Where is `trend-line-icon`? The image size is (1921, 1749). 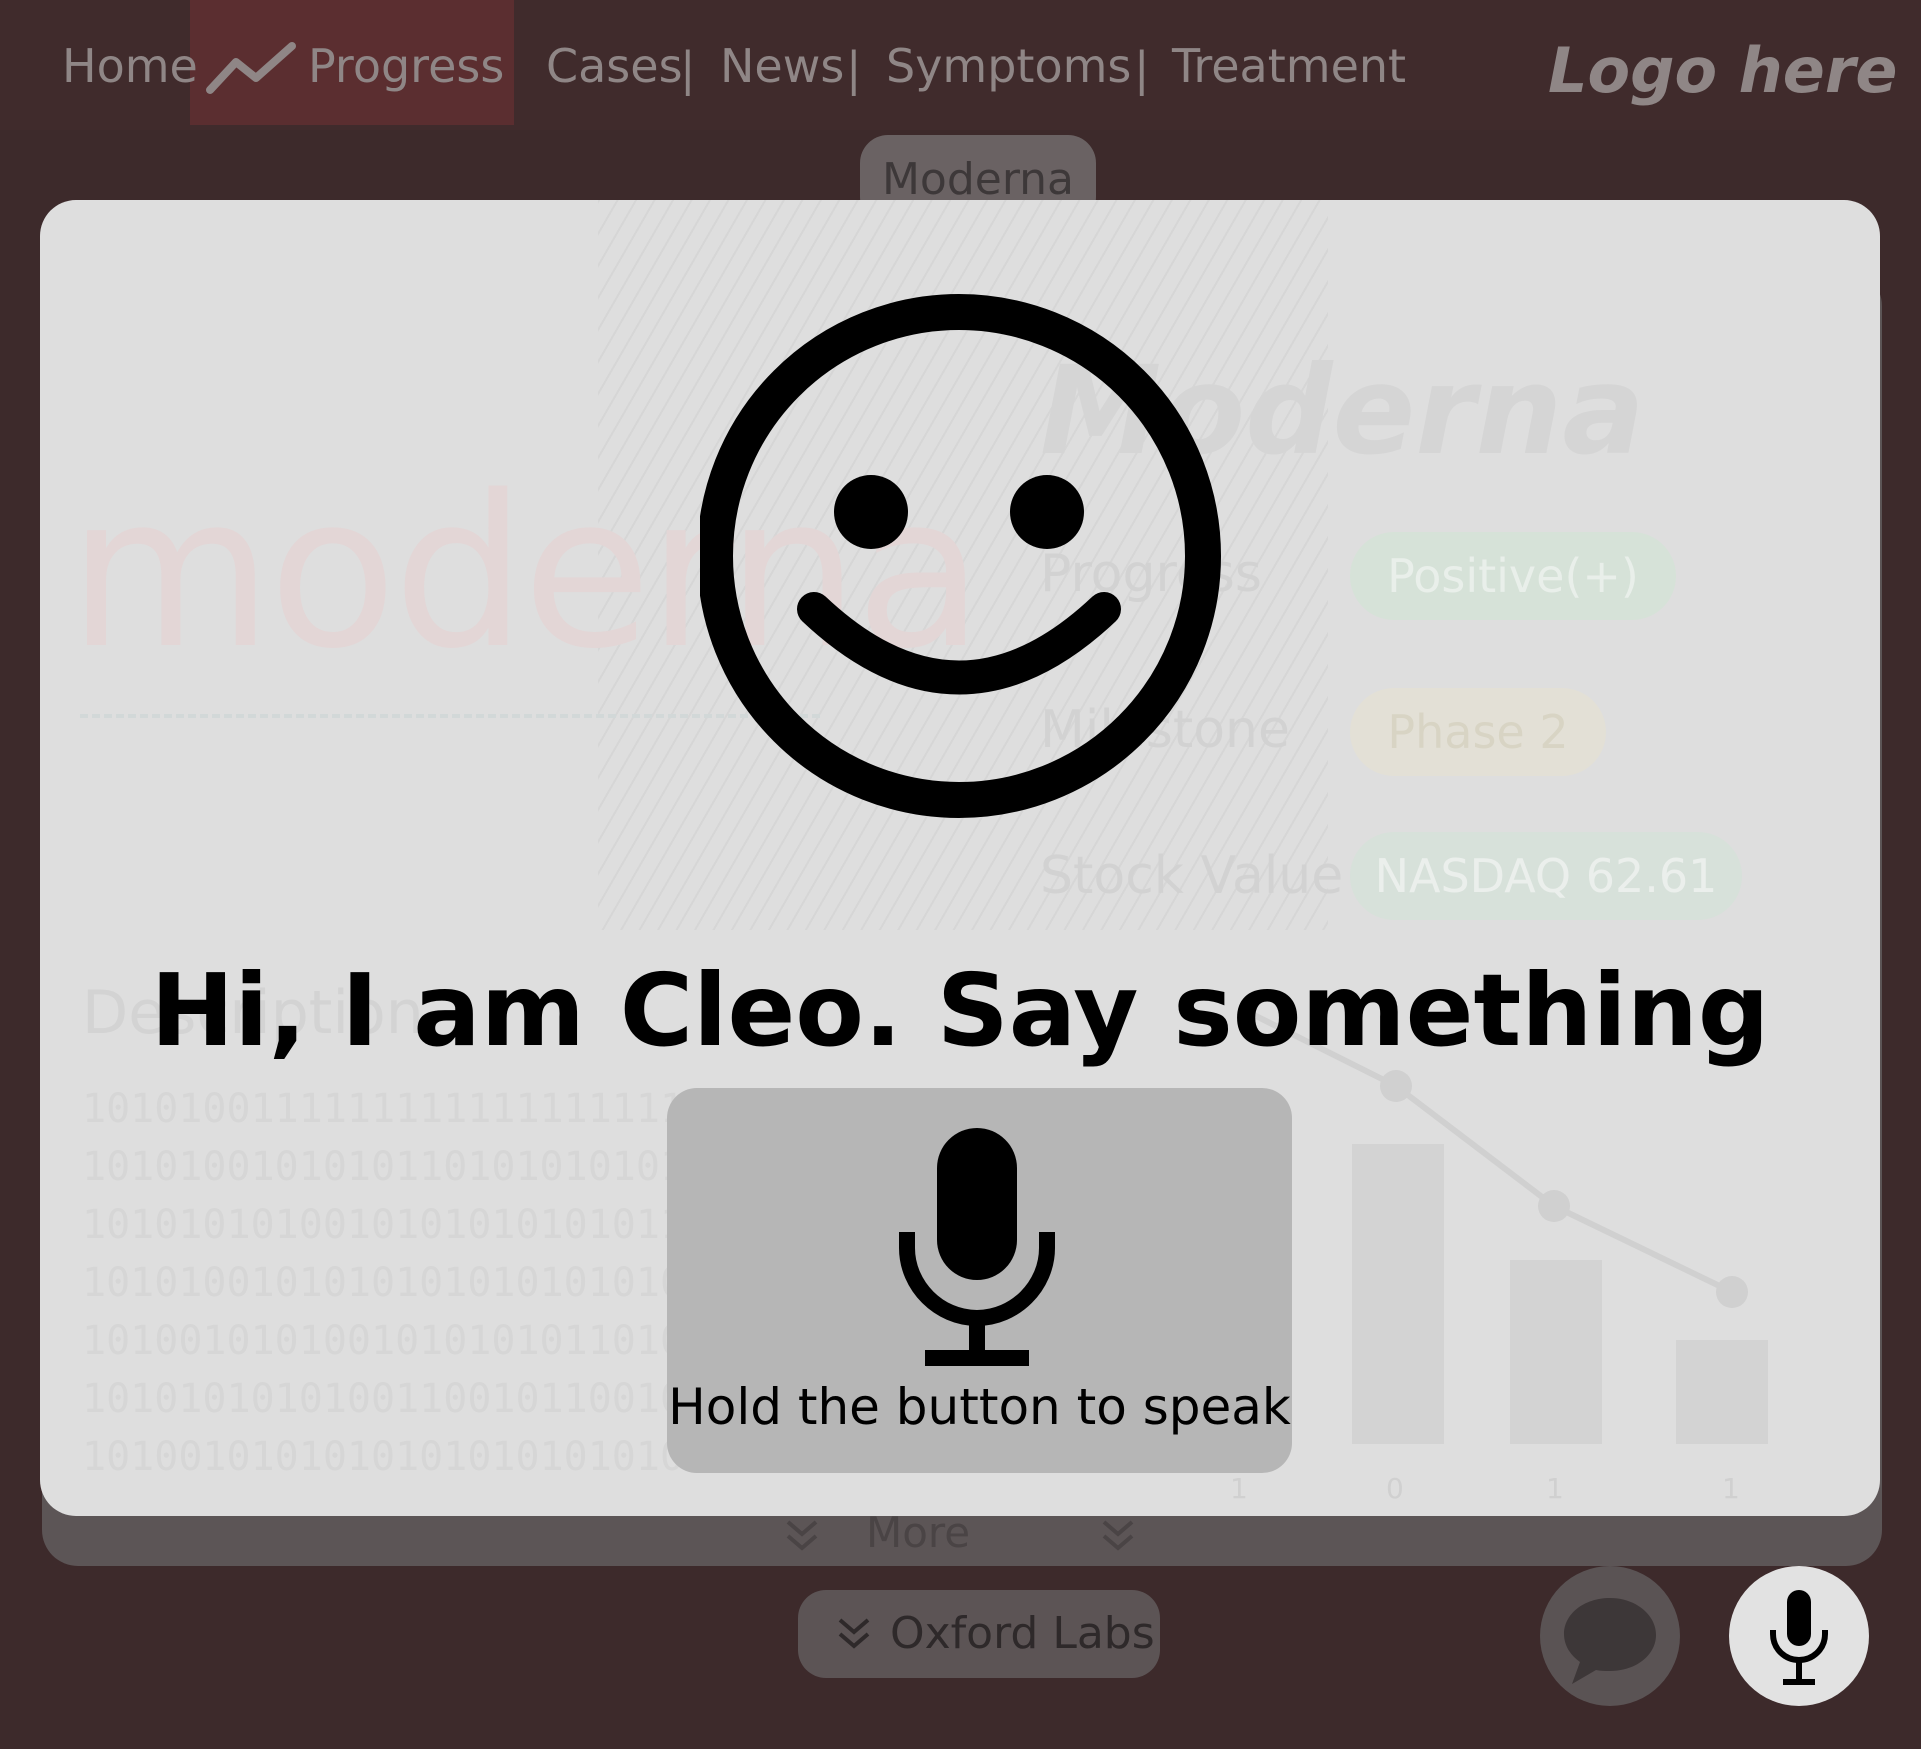
trend-line-icon is located at coordinates (251, 67).